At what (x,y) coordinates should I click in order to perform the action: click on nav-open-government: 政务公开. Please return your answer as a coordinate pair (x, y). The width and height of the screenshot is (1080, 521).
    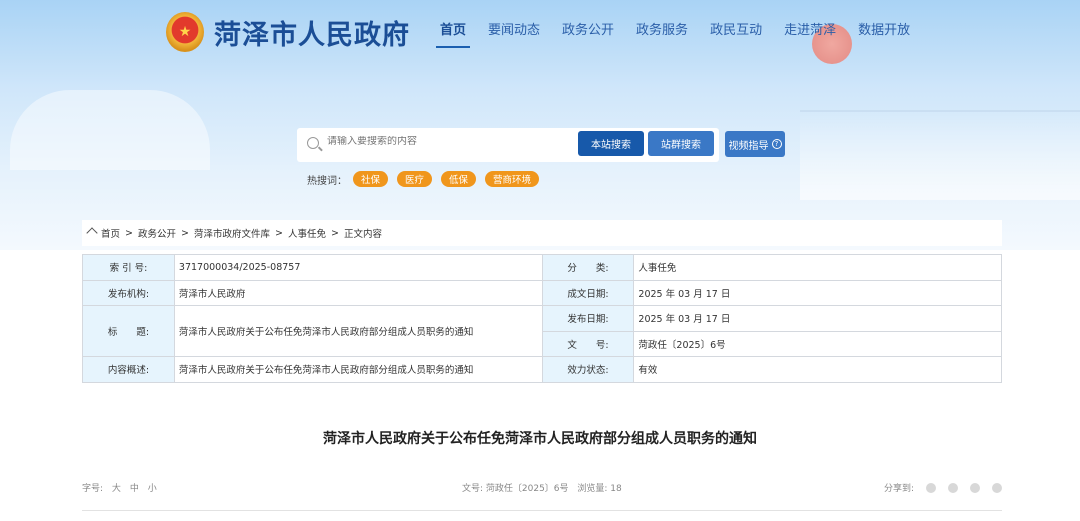
    Looking at the image, I should click on (588, 32).